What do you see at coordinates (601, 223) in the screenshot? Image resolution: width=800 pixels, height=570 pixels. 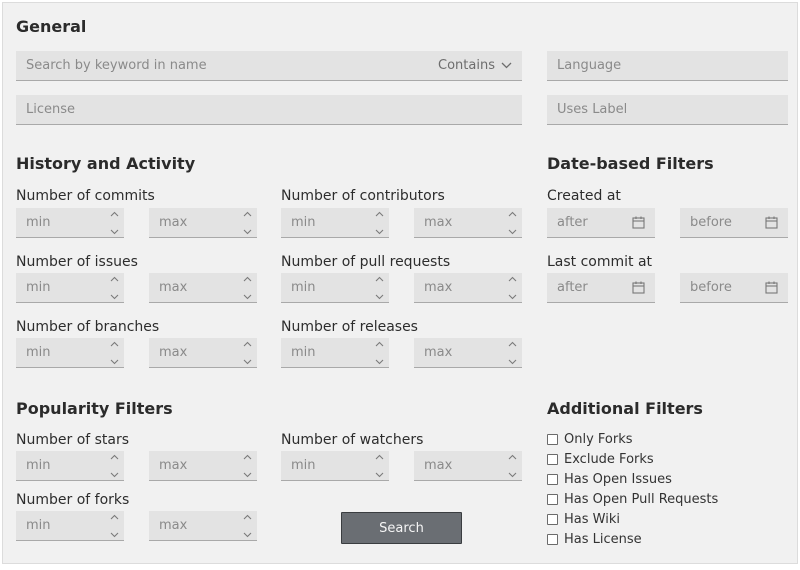 I see `created-after-field` at bounding box center [601, 223].